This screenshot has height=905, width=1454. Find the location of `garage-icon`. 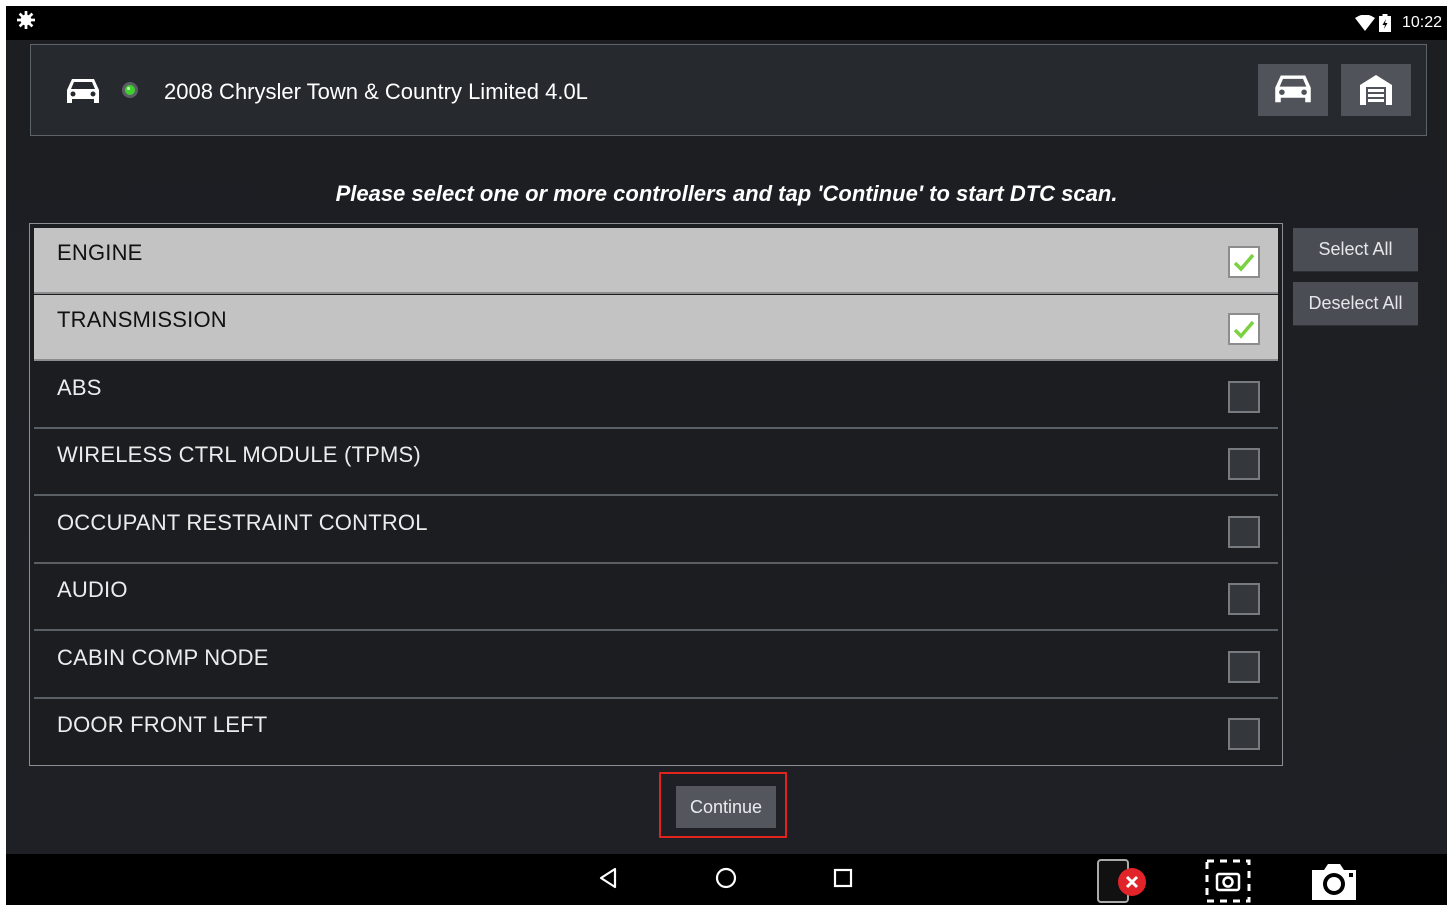

garage-icon is located at coordinates (1376, 90).